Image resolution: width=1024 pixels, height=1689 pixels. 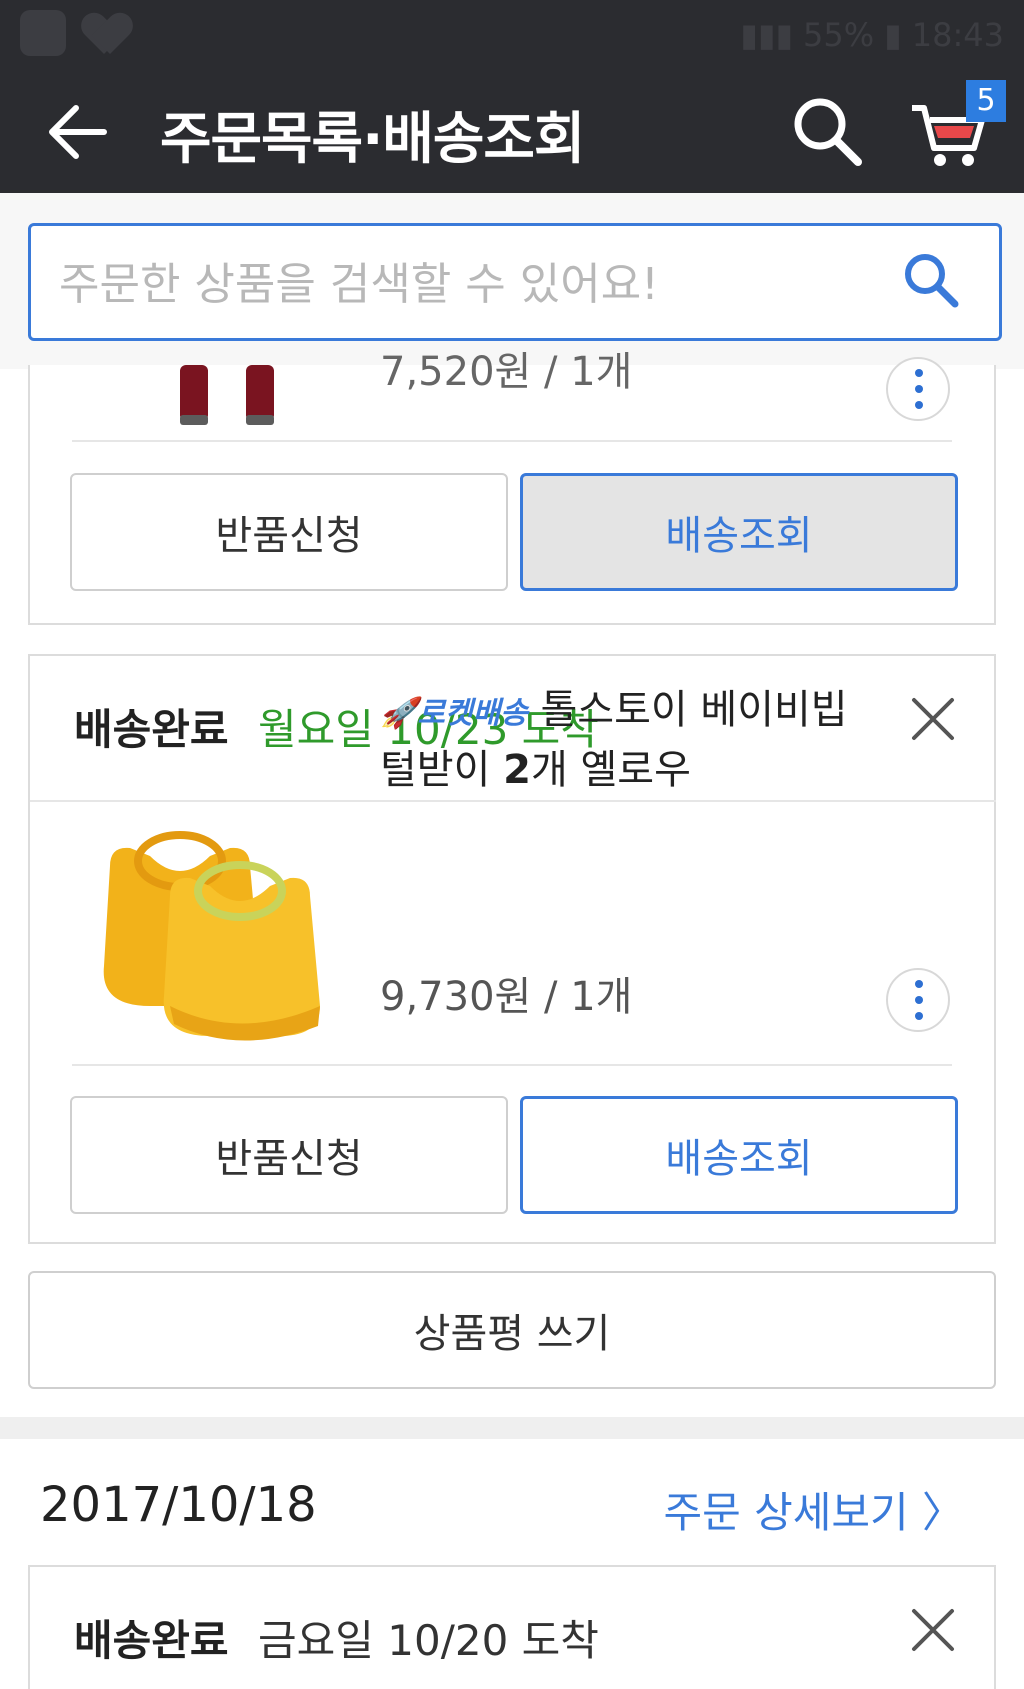 I want to click on battery-level: 55%, so click(x=839, y=35).